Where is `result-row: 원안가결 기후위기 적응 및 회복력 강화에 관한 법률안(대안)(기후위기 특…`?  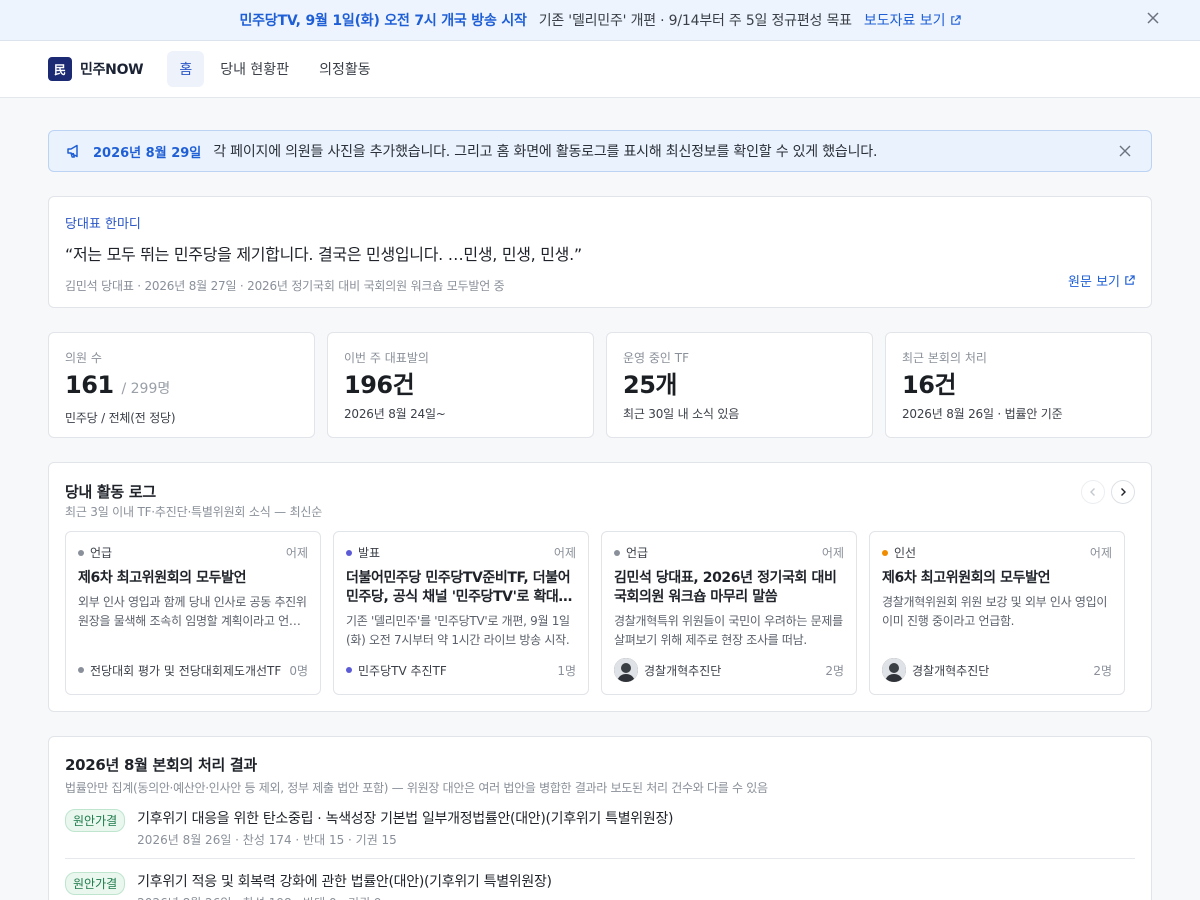
result-row: 원안가결 기후위기 적응 및 회복력 강화에 관한 법률안(대안)(기후위기 특… is located at coordinates (600, 879).